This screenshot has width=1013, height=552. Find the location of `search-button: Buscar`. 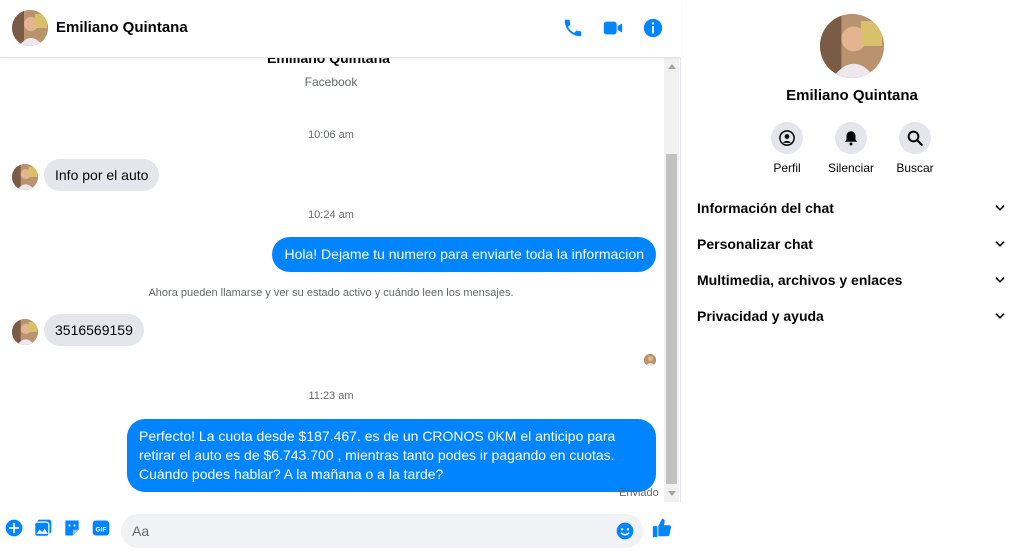

search-button: Buscar is located at coordinates (915, 148).